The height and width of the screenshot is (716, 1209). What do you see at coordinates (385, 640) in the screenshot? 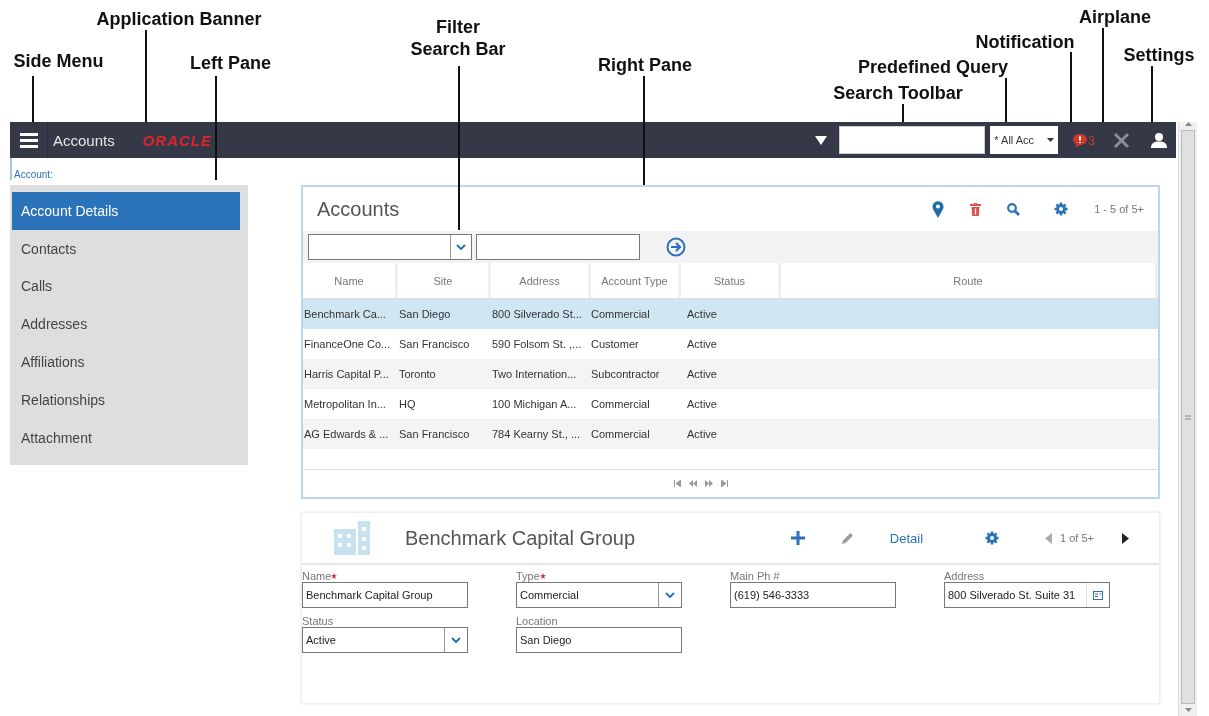
I see `select-field: Active` at bounding box center [385, 640].